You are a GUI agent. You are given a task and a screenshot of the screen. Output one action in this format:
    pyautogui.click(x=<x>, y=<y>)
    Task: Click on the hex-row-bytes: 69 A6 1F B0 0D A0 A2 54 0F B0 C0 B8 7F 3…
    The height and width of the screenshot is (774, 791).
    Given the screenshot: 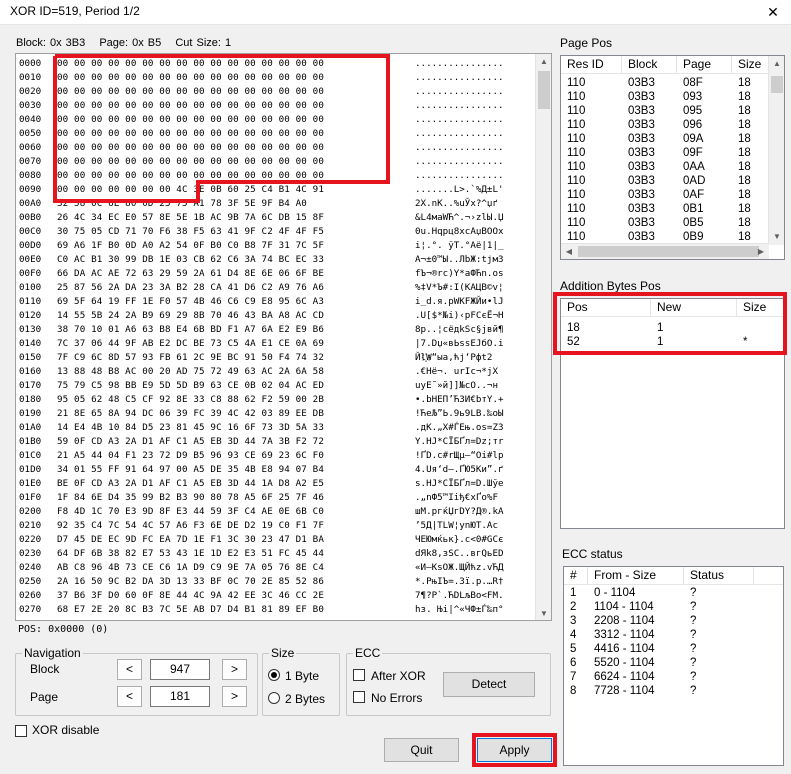 What is the action you would take?
    pyautogui.click(x=190, y=246)
    